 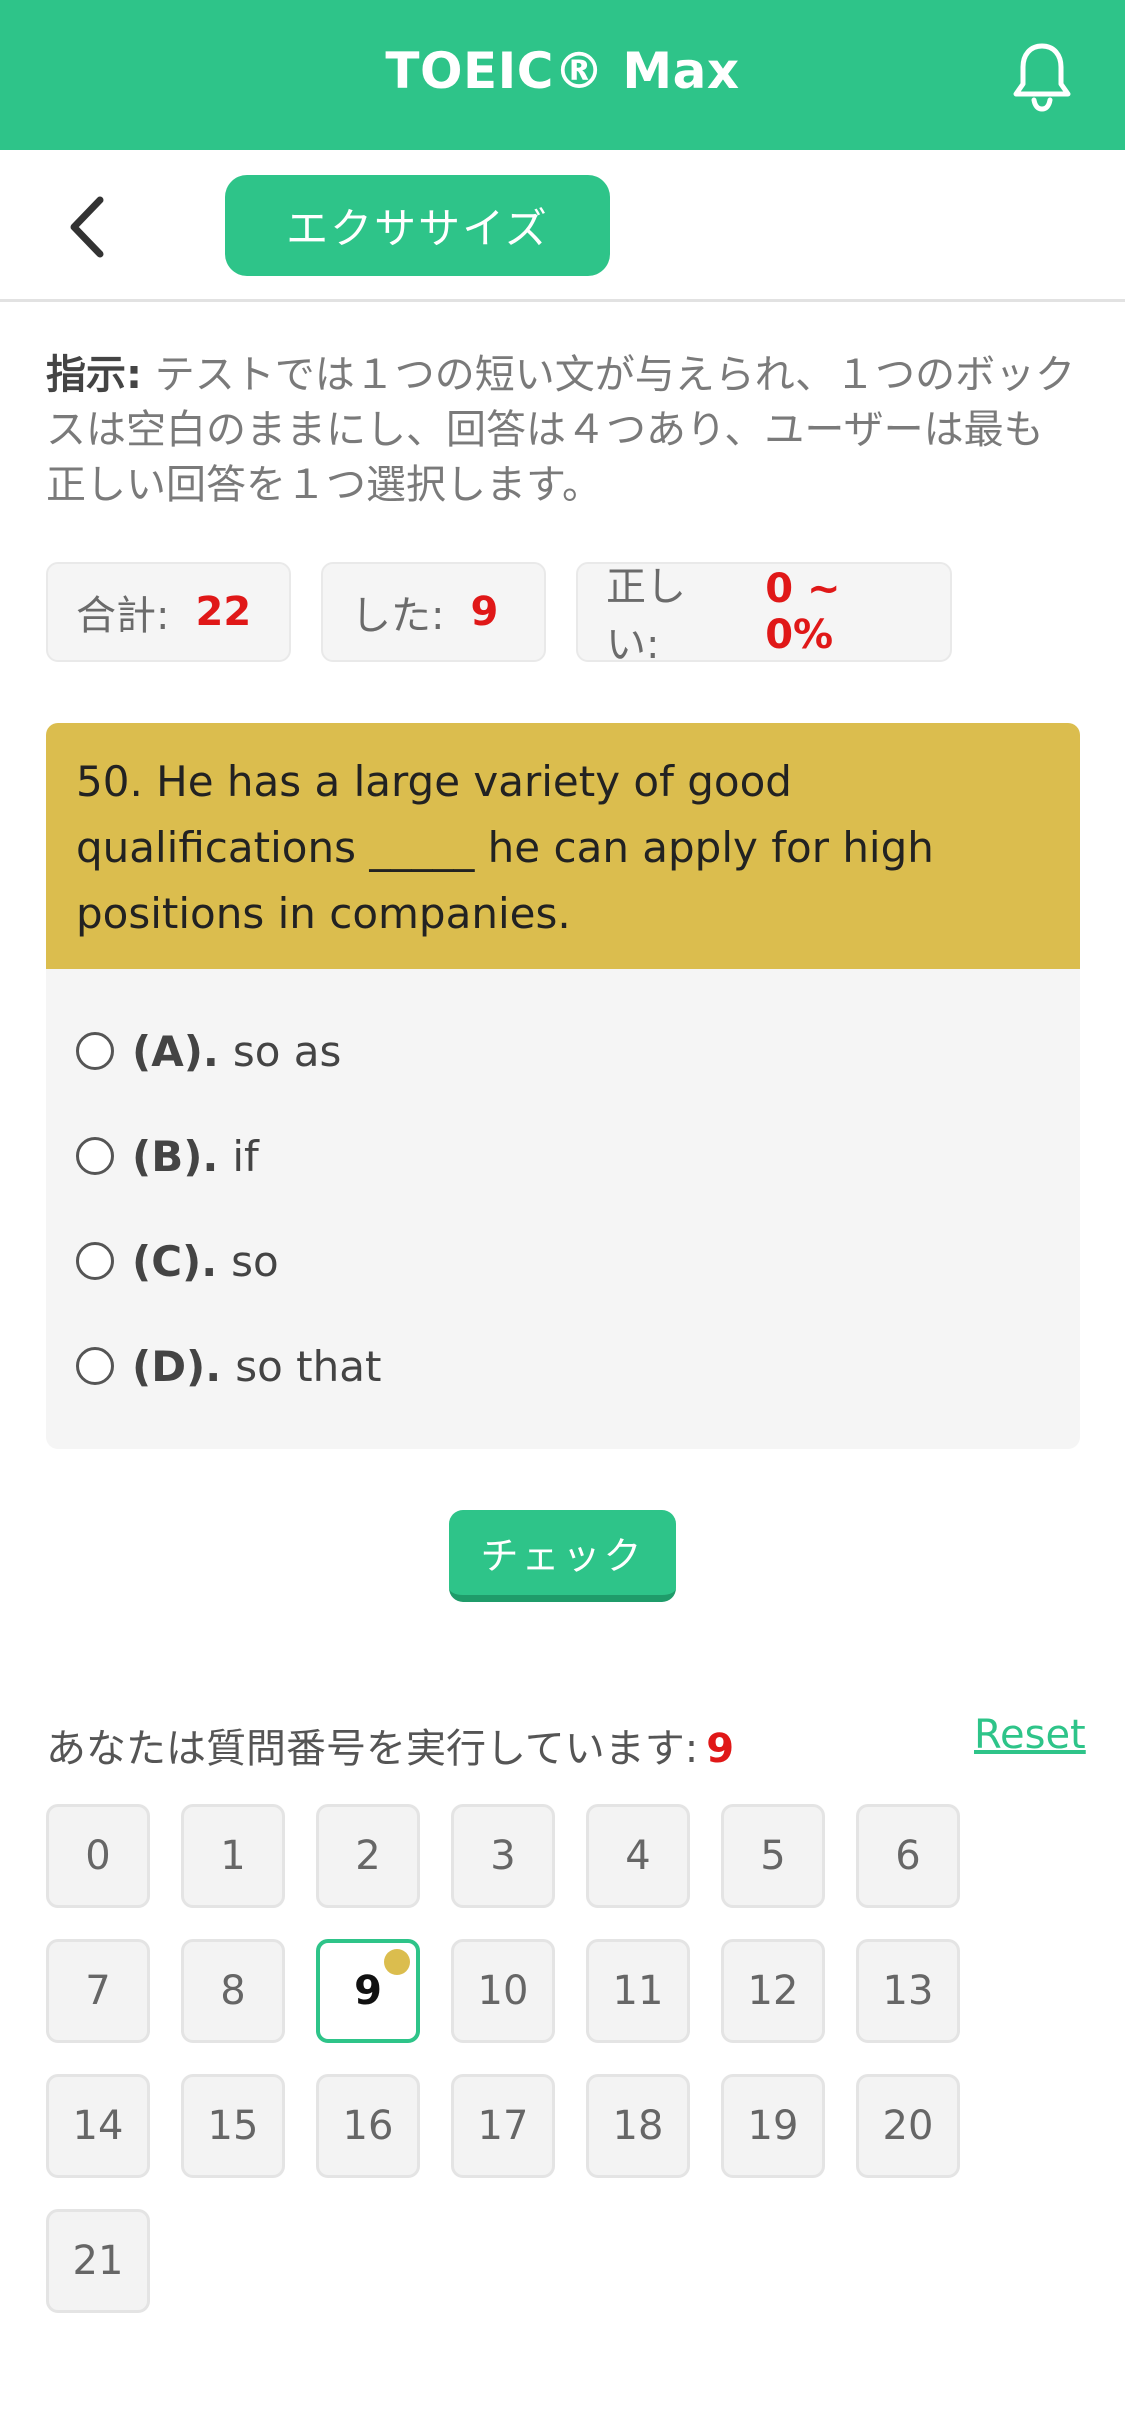 What do you see at coordinates (98, 2261) in the screenshot?
I see `question-number-button: 21` at bounding box center [98, 2261].